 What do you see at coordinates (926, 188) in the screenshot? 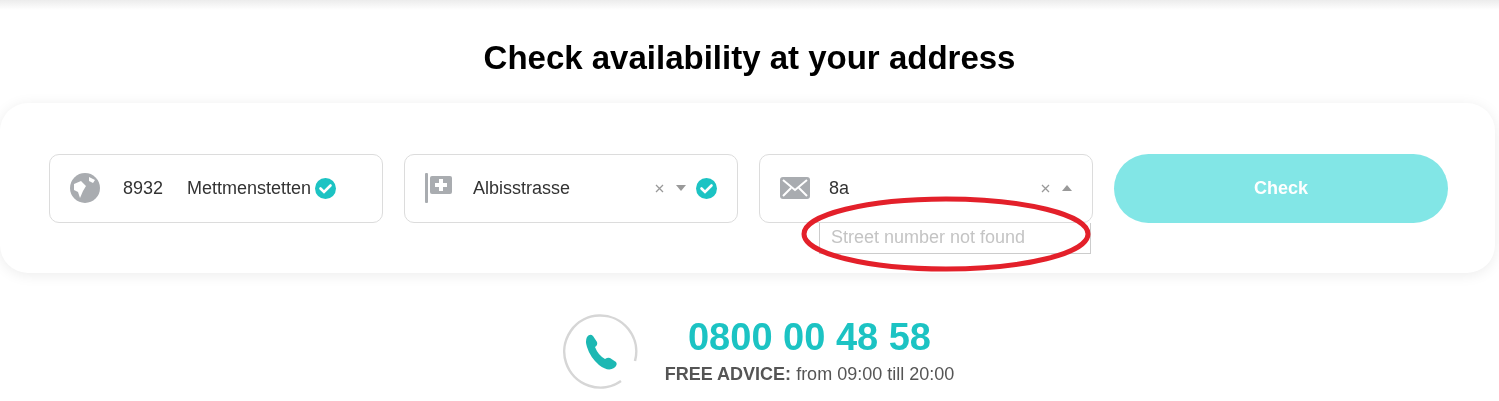
I see `street-number-field: 8a` at bounding box center [926, 188].